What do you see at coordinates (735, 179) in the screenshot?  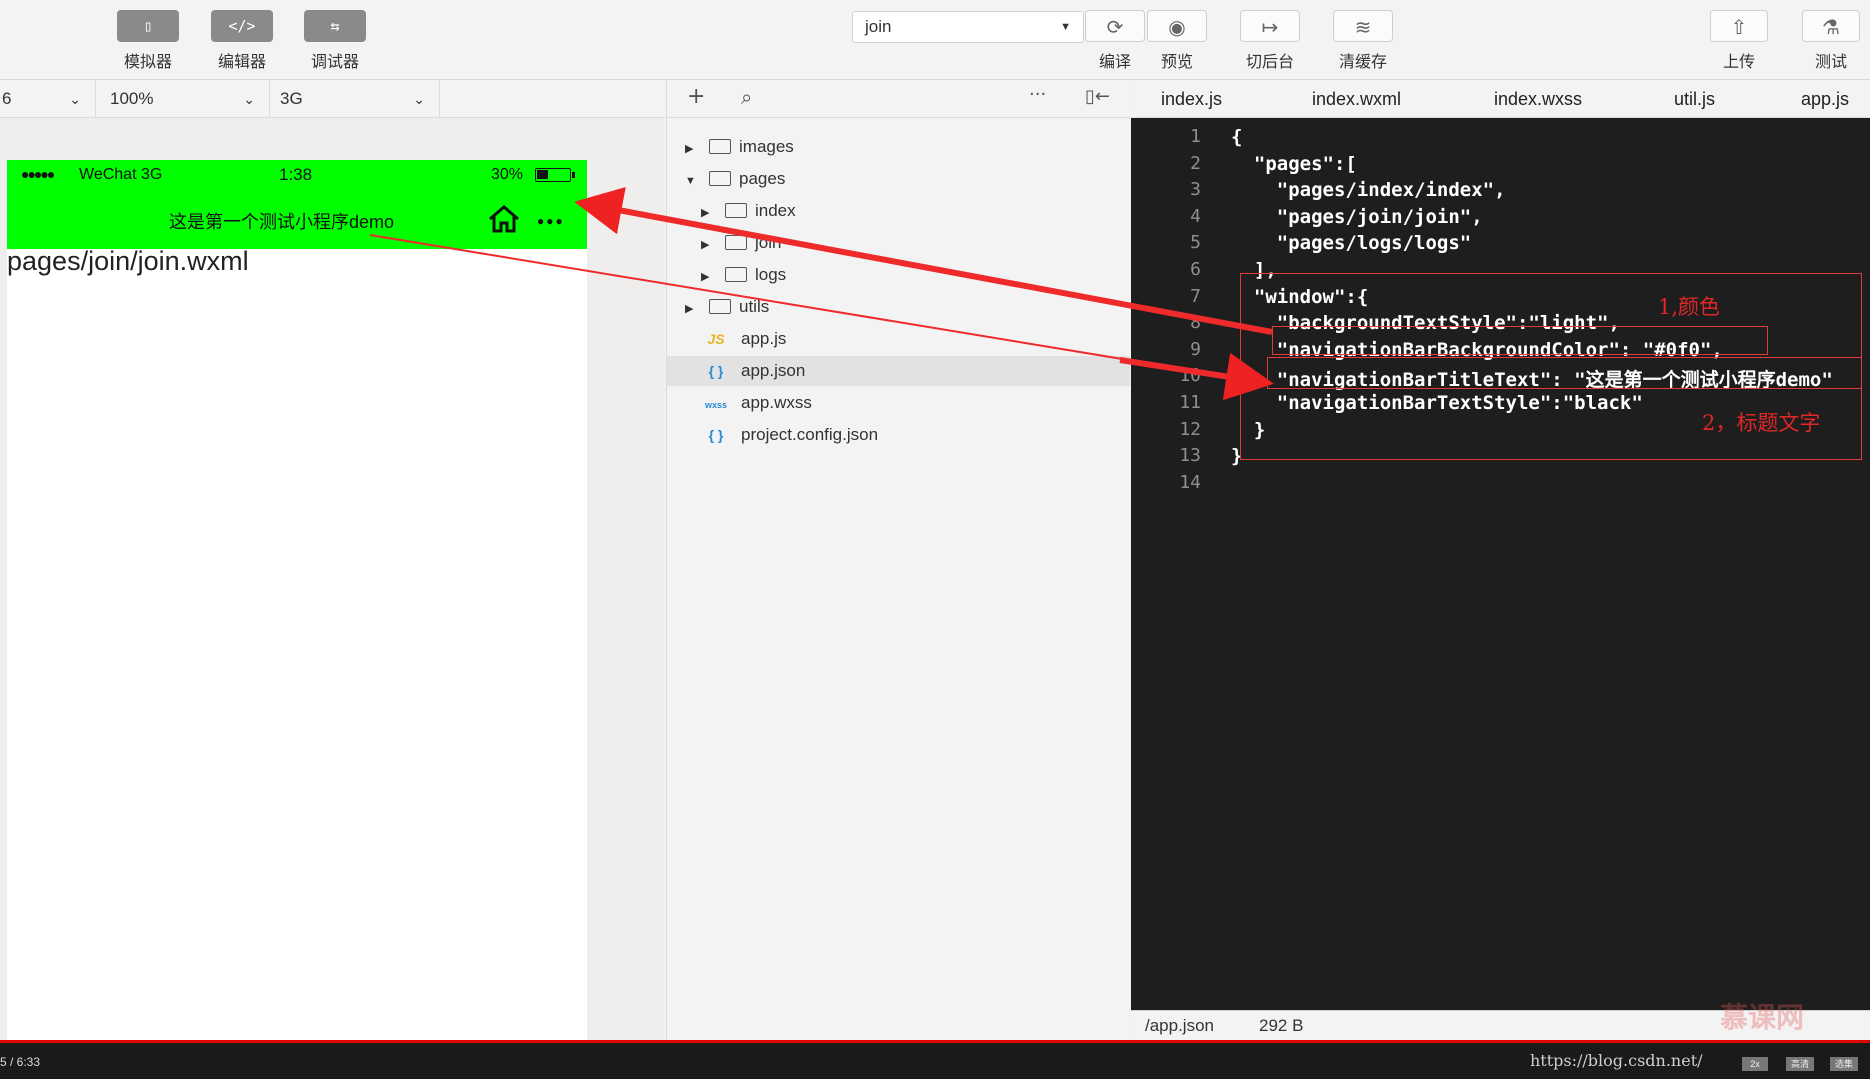 I see `tree-folder-pages: ▼ pages` at bounding box center [735, 179].